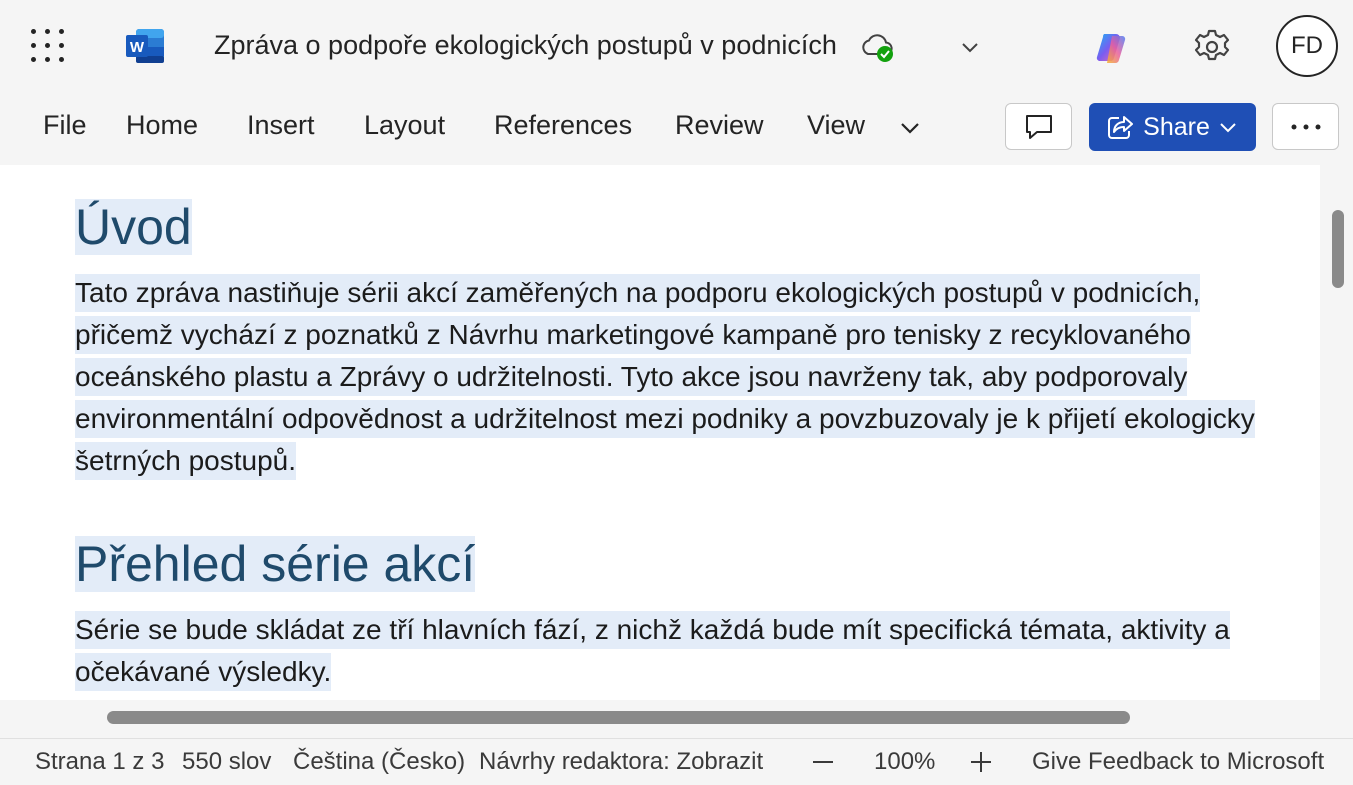 This screenshot has width=1353, height=785. I want to click on word-count: 550 slov, so click(226, 762).